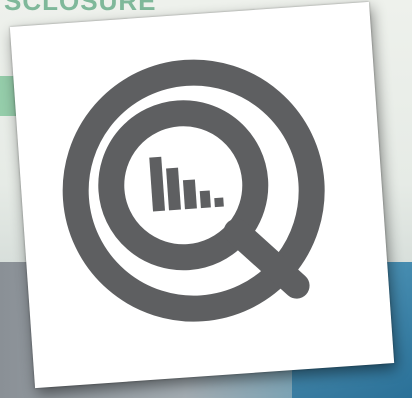 This screenshot has width=412, height=398. Describe the element at coordinates (80, 8) in the screenshot. I see `header-text: SCLOSURE` at that location.